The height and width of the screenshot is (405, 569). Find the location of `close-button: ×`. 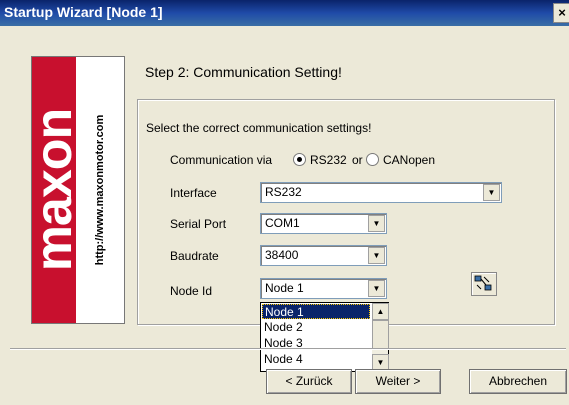

close-button: × is located at coordinates (561, 13).